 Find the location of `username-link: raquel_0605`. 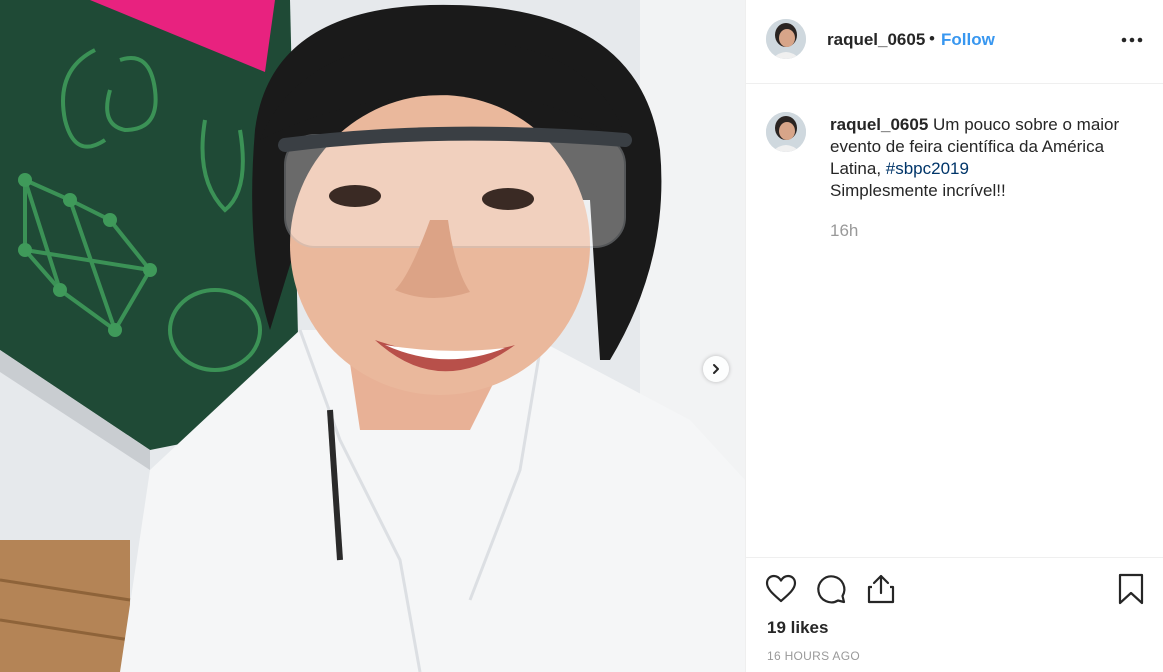

username-link: raquel_0605 is located at coordinates (876, 40).